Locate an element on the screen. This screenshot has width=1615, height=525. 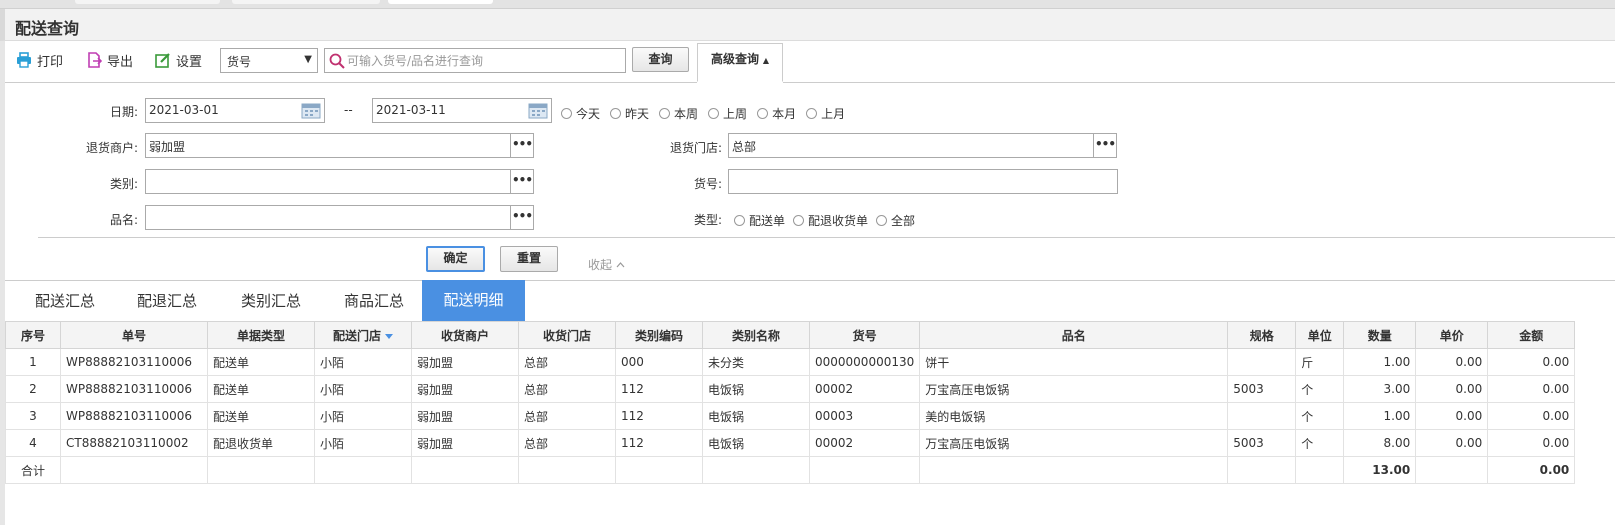
column-header: 收货门店 is located at coordinates (567, 335).